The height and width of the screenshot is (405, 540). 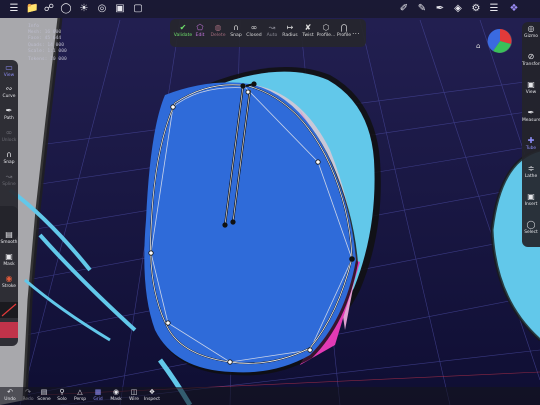 What do you see at coordinates (152, 399) in the screenshot?
I see `inspect-label: Inspect` at bounding box center [152, 399].